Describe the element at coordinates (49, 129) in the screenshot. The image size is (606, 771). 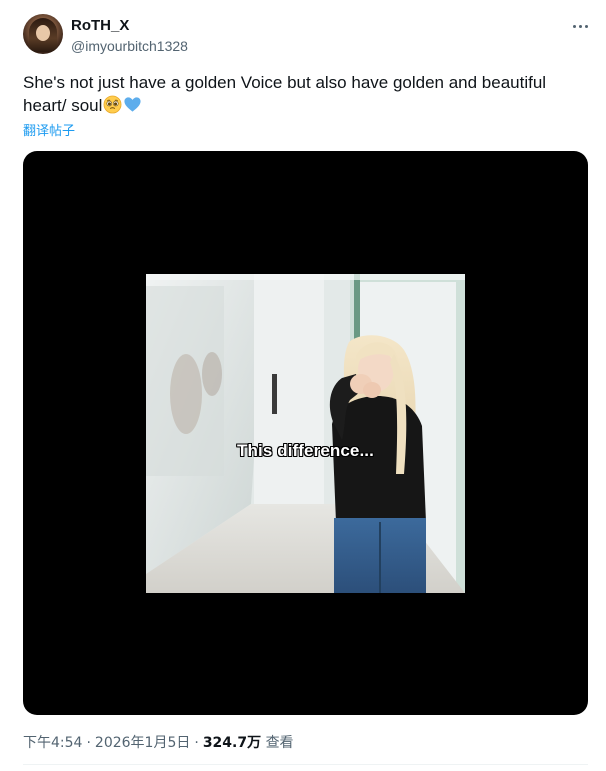
I see `translate-post-link: 翻译帖子` at that location.